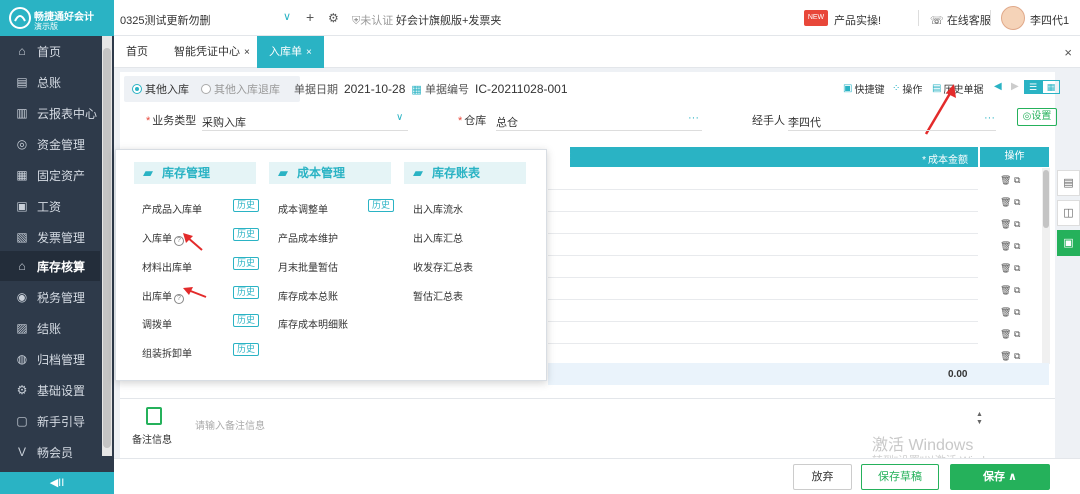  Describe the element at coordinates (438, 208) in the screenshot. I see `menu-item-flow: 出入库流水` at that location.